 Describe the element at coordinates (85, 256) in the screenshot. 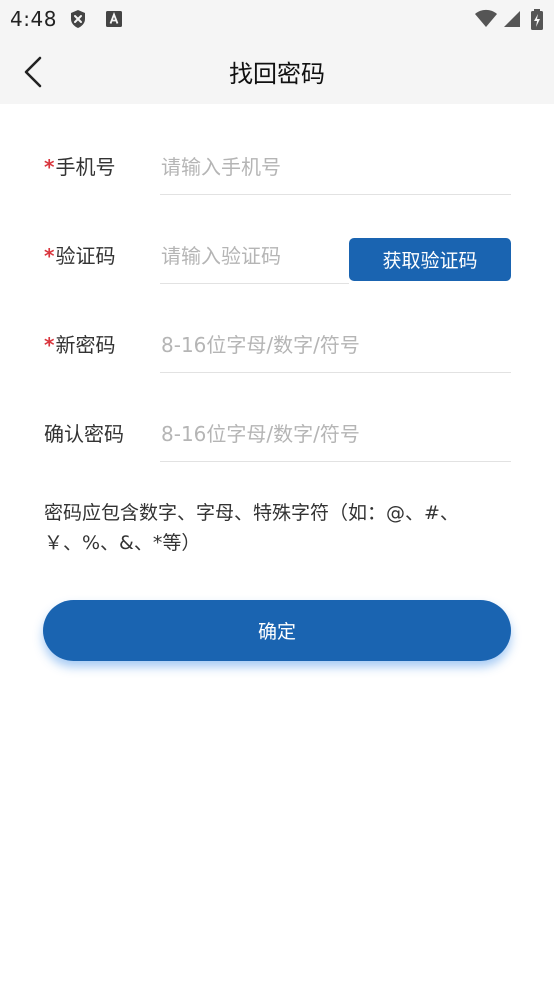

I see `code-label-text: 验证码` at that location.